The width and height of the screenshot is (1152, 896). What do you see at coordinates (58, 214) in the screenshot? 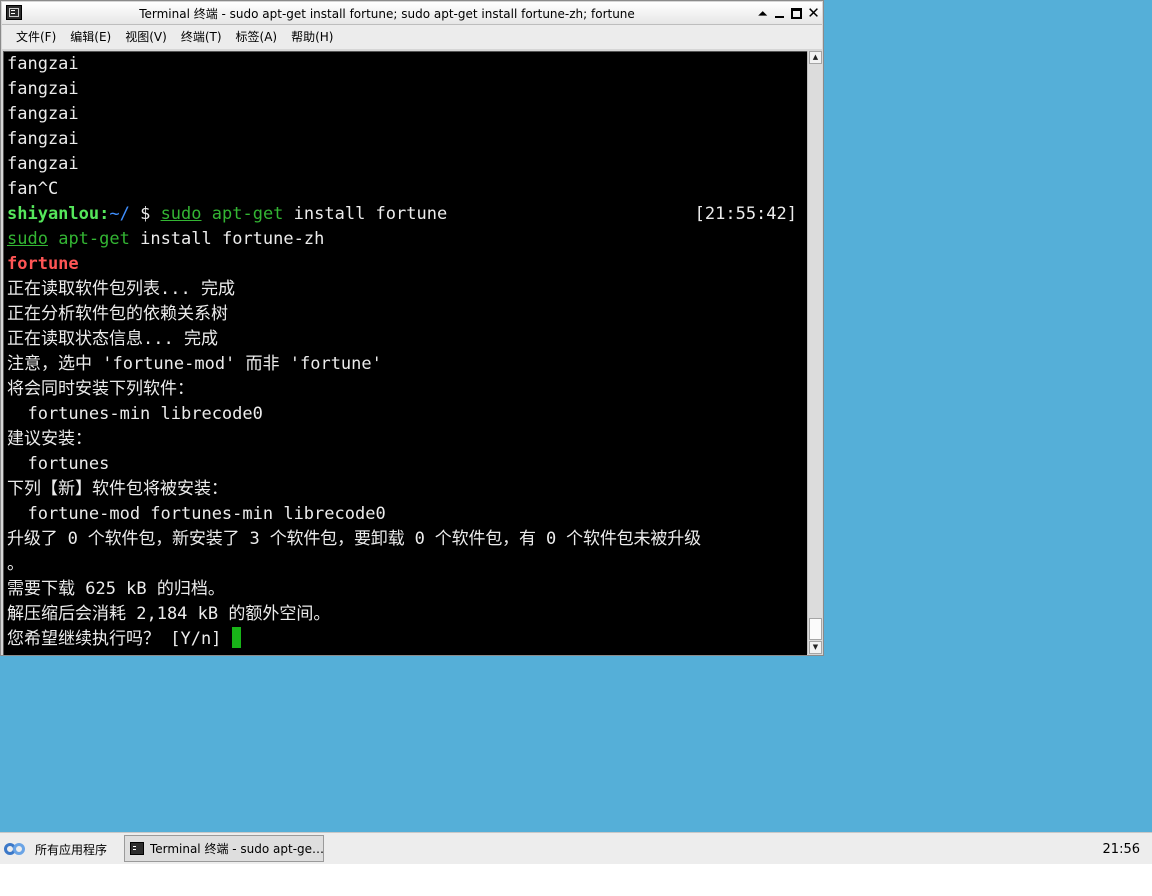
I see `prompt-user: shiyanlou:` at bounding box center [58, 214].